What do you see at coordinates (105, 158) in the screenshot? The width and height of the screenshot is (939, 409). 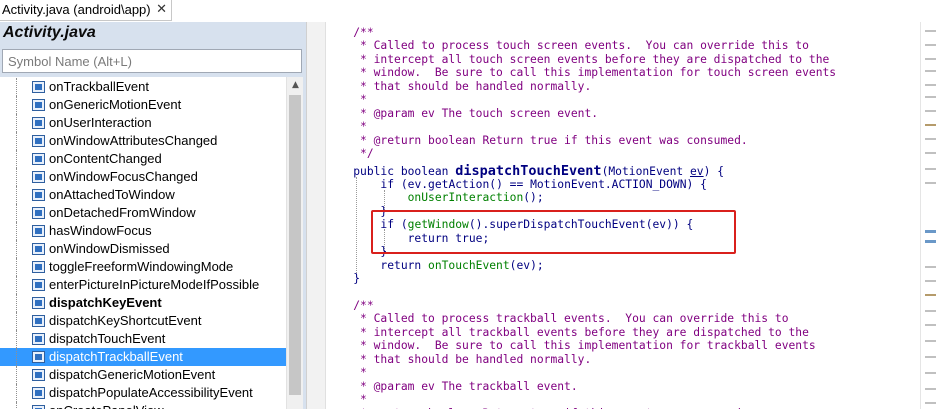 I see `outline-item-label: onContentChanged` at bounding box center [105, 158].